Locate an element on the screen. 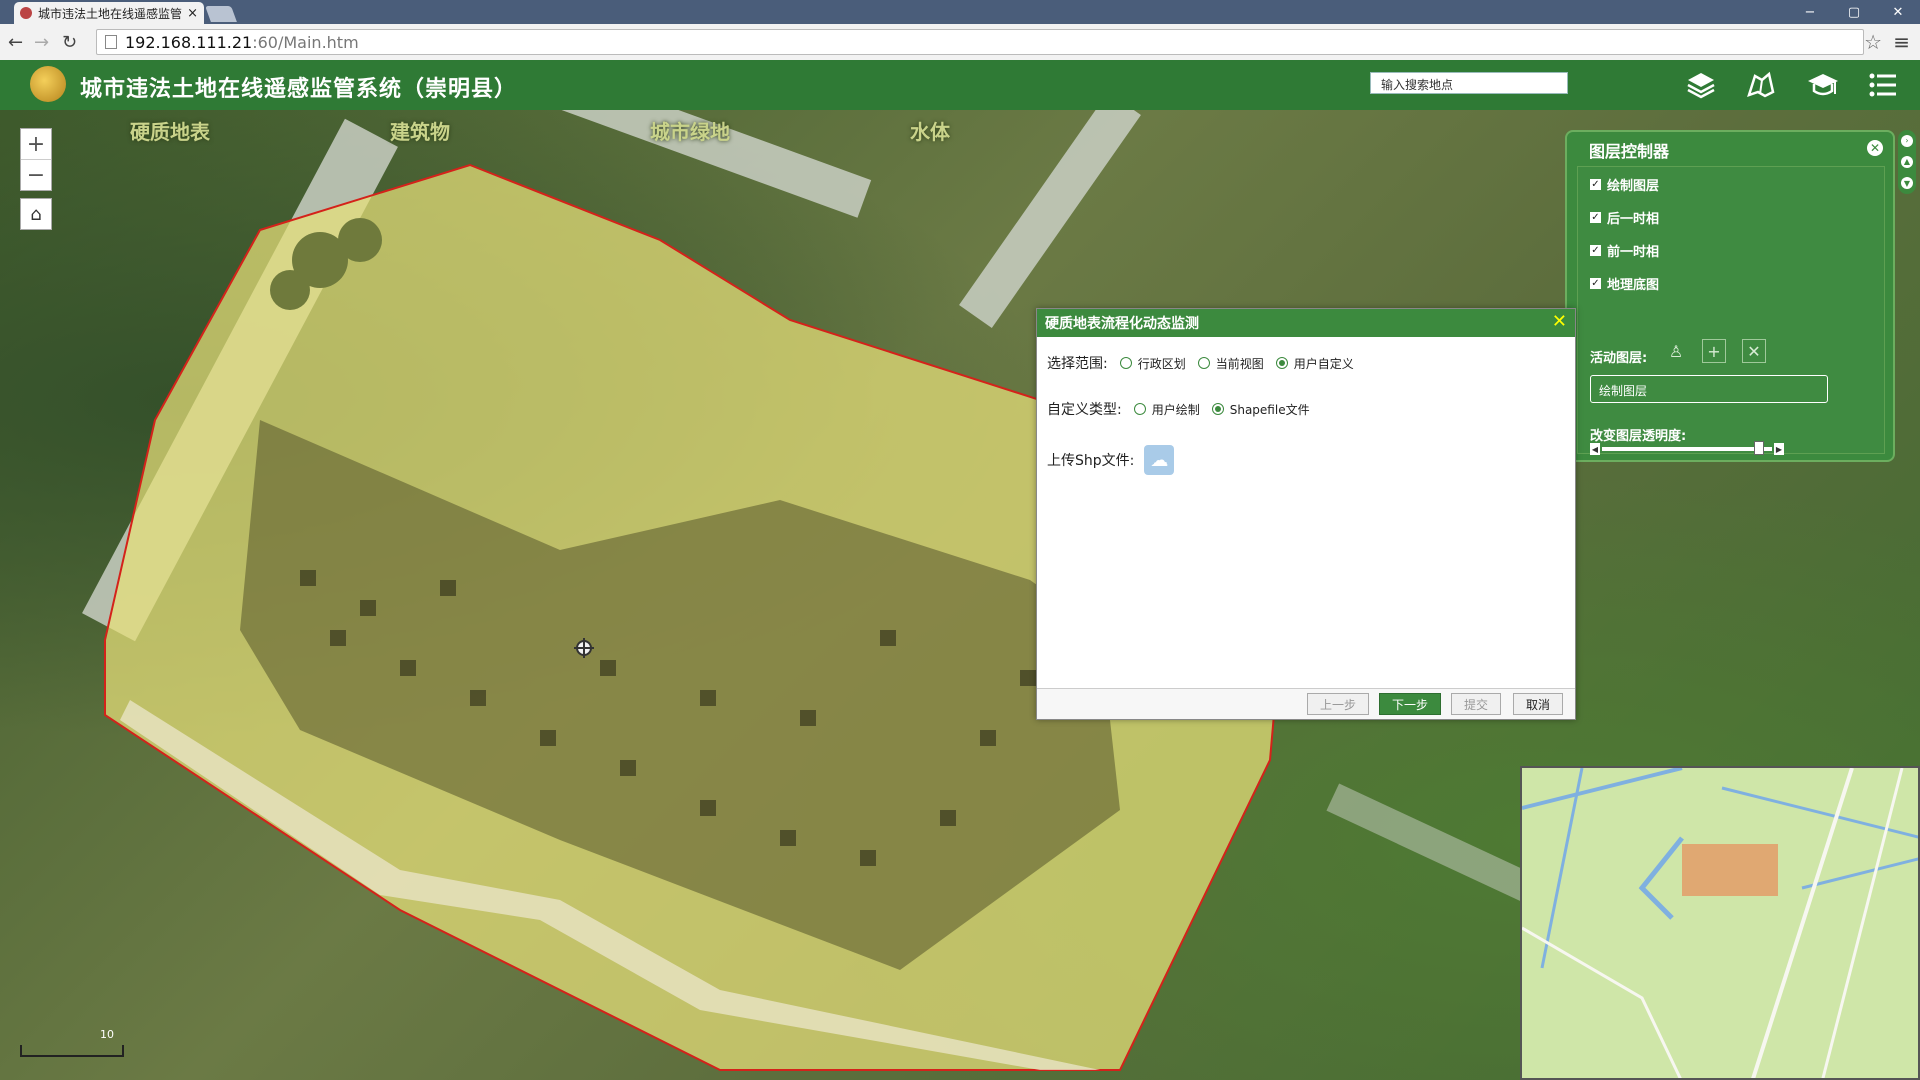 This screenshot has width=1920, height=1080. next-step-button: 下一步 is located at coordinates (1410, 704).